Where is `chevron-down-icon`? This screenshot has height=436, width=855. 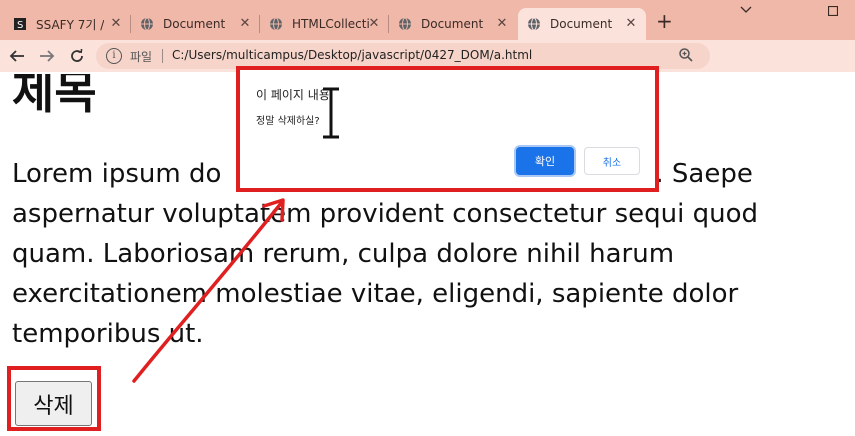 chevron-down-icon is located at coordinates (746, 11).